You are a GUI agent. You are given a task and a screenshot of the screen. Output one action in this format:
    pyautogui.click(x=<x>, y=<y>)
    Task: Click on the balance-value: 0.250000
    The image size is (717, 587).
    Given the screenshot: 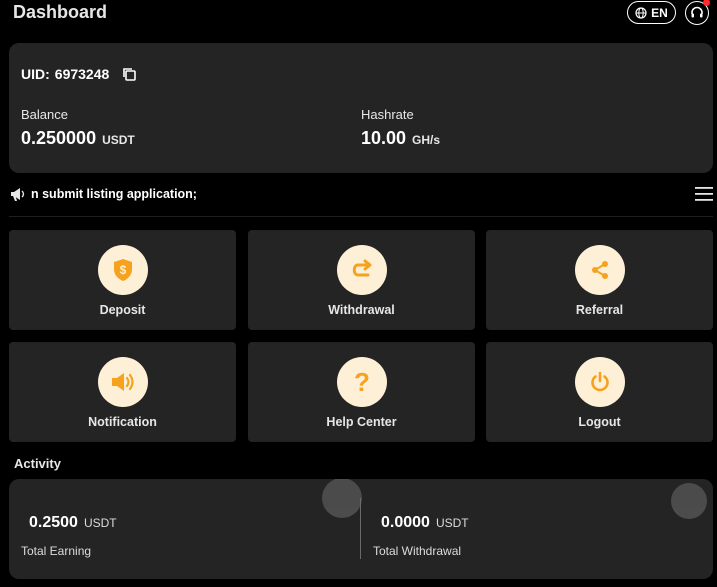 What is the action you would take?
    pyautogui.click(x=59, y=138)
    